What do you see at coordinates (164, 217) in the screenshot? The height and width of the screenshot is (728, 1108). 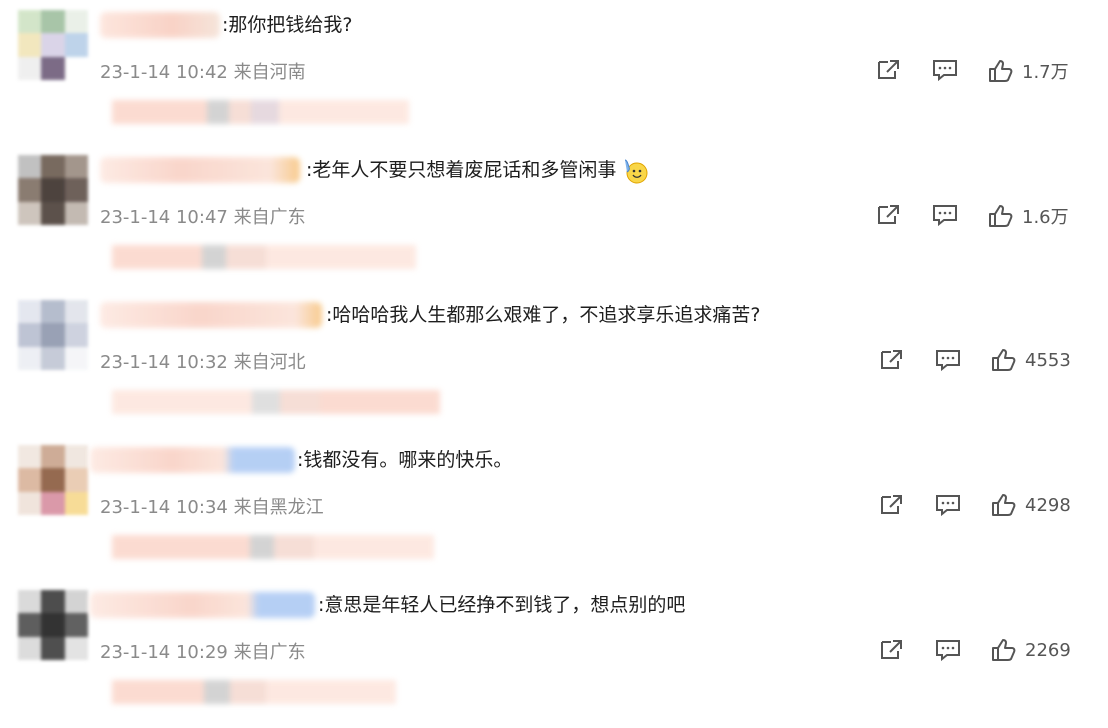 I see `timestamp: 23-1-14 10:47` at bounding box center [164, 217].